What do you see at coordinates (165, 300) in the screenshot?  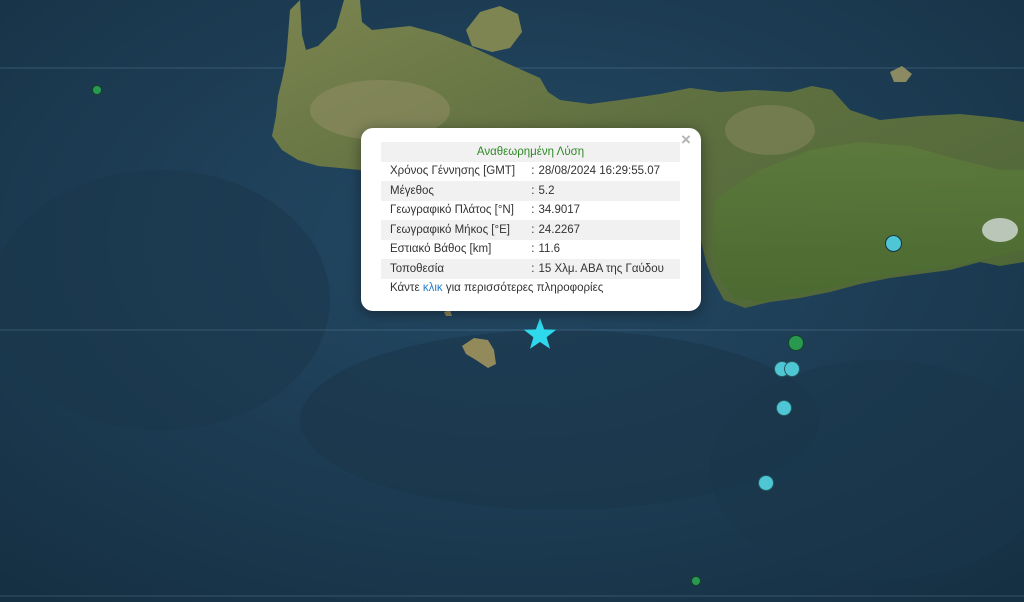 I see `sea-shade` at bounding box center [165, 300].